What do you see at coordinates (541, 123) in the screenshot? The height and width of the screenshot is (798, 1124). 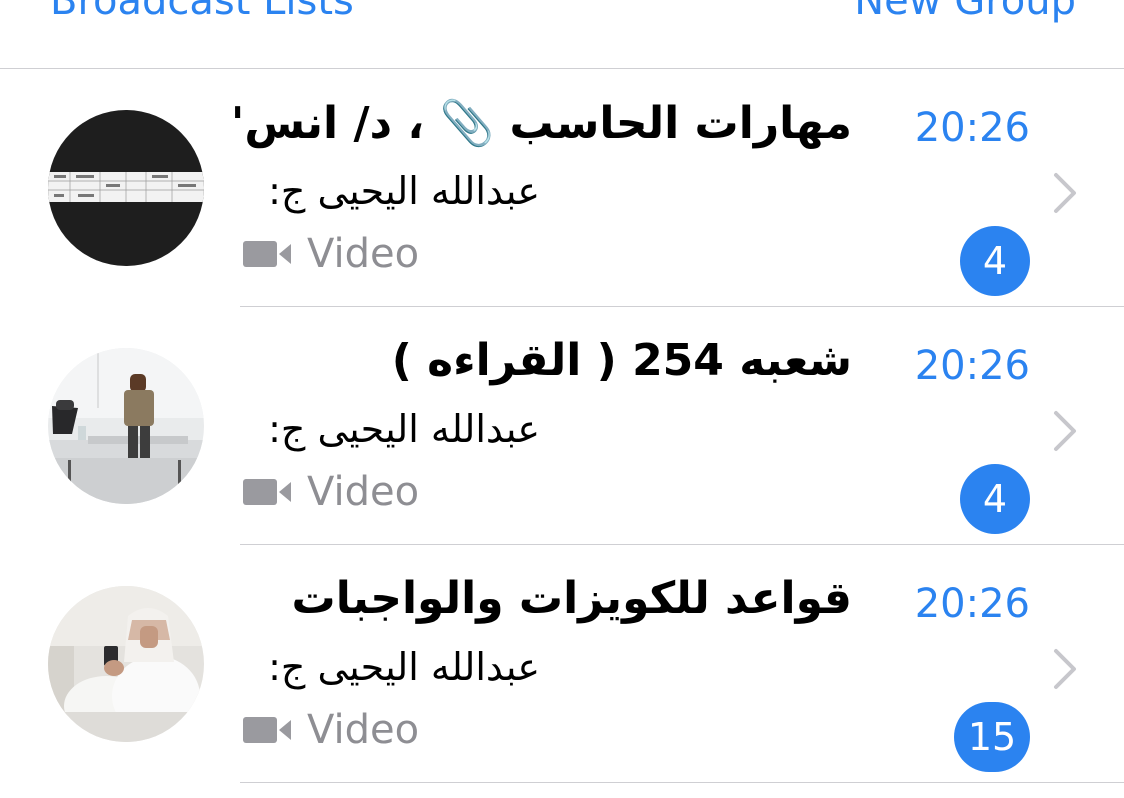 I see `chat-title: مهارات الحاسب 📎 ، د/ انس'` at bounding box center [541, 123].